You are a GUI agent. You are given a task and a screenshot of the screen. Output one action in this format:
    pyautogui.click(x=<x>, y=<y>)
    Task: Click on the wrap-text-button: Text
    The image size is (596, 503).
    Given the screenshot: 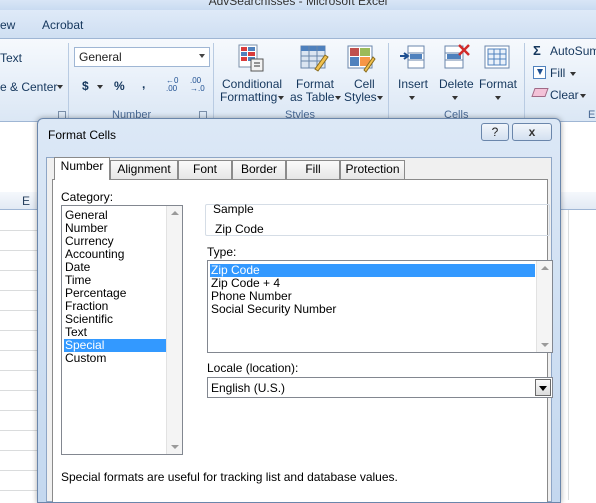 What is the action you would take?
    pyautogui.click(x=11, y=58)
    